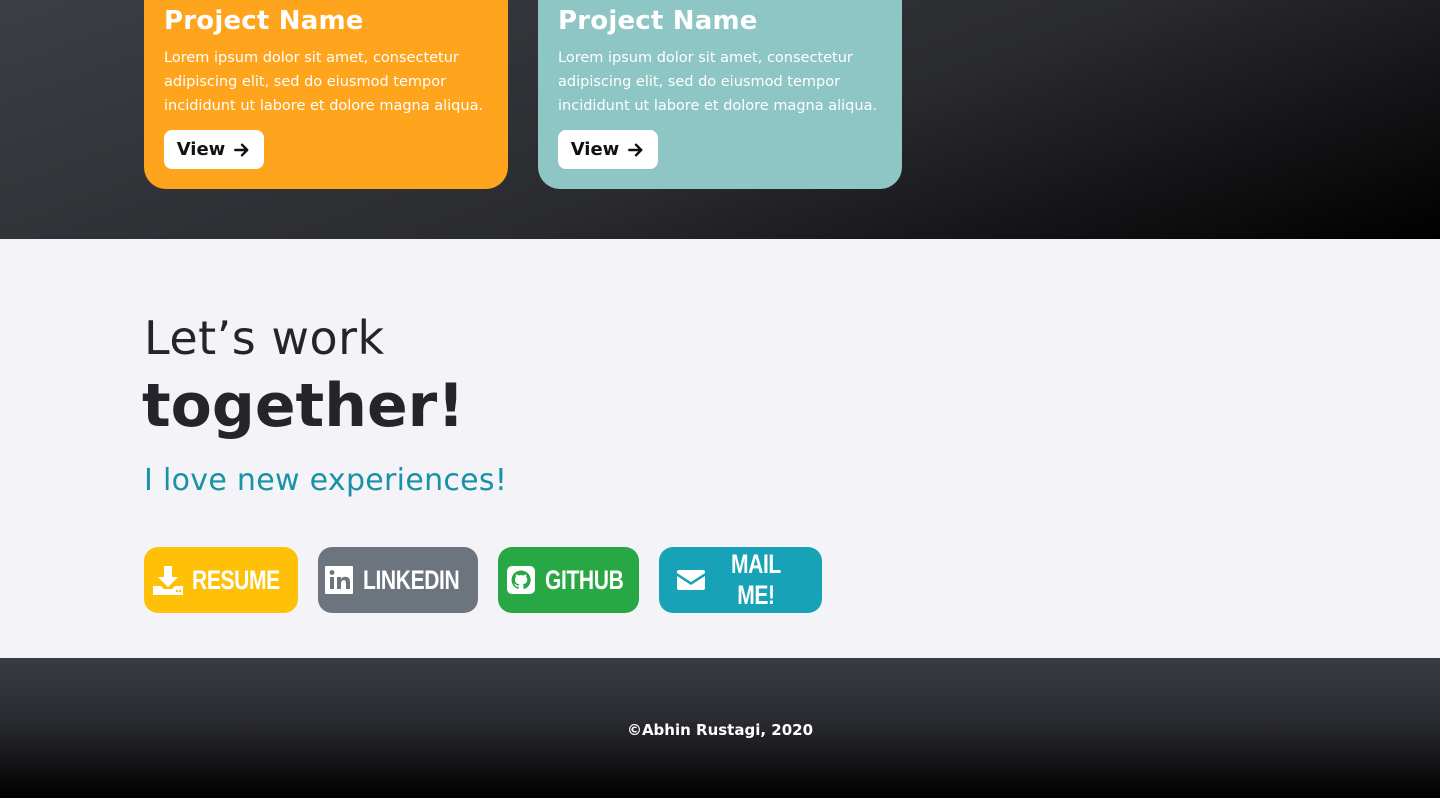 This screenshot has width=1440, height=798. Describe the element at coordinates (483, 580) in the screenshot. I see `contact-actions: Resume Linkedin Github Mail Me!` at that location.